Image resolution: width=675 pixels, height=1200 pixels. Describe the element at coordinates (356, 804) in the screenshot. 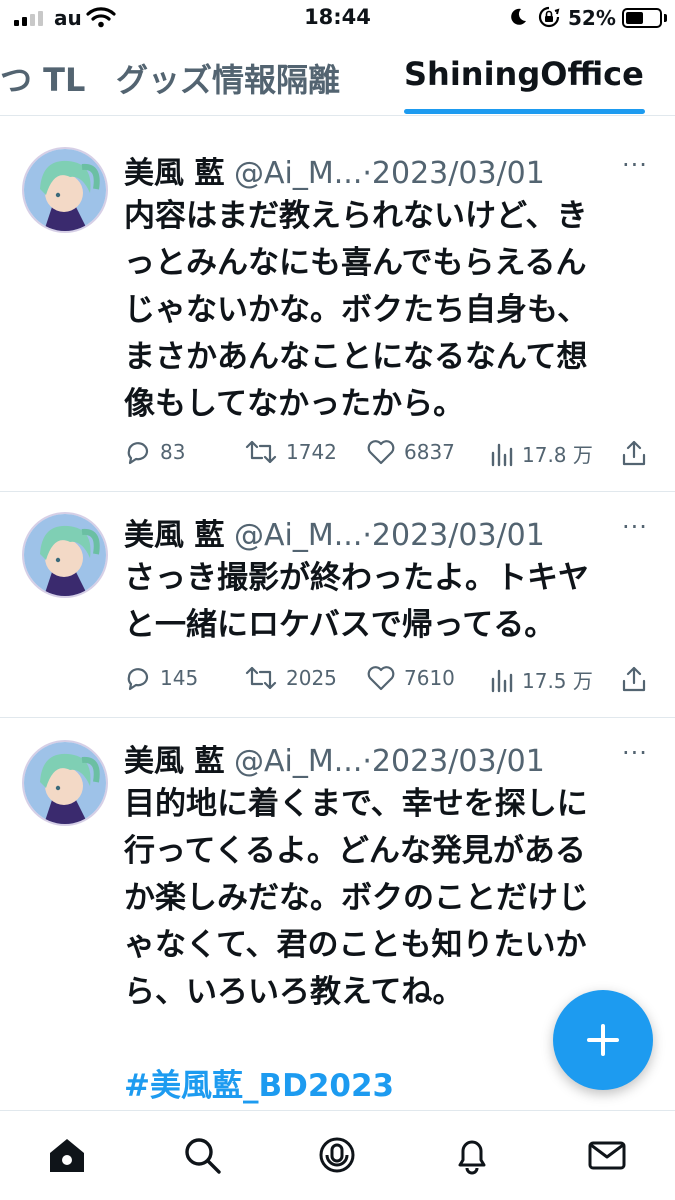

I see `tweet-text-line: 目的地に着くまで、幸せを探しに` at that location.